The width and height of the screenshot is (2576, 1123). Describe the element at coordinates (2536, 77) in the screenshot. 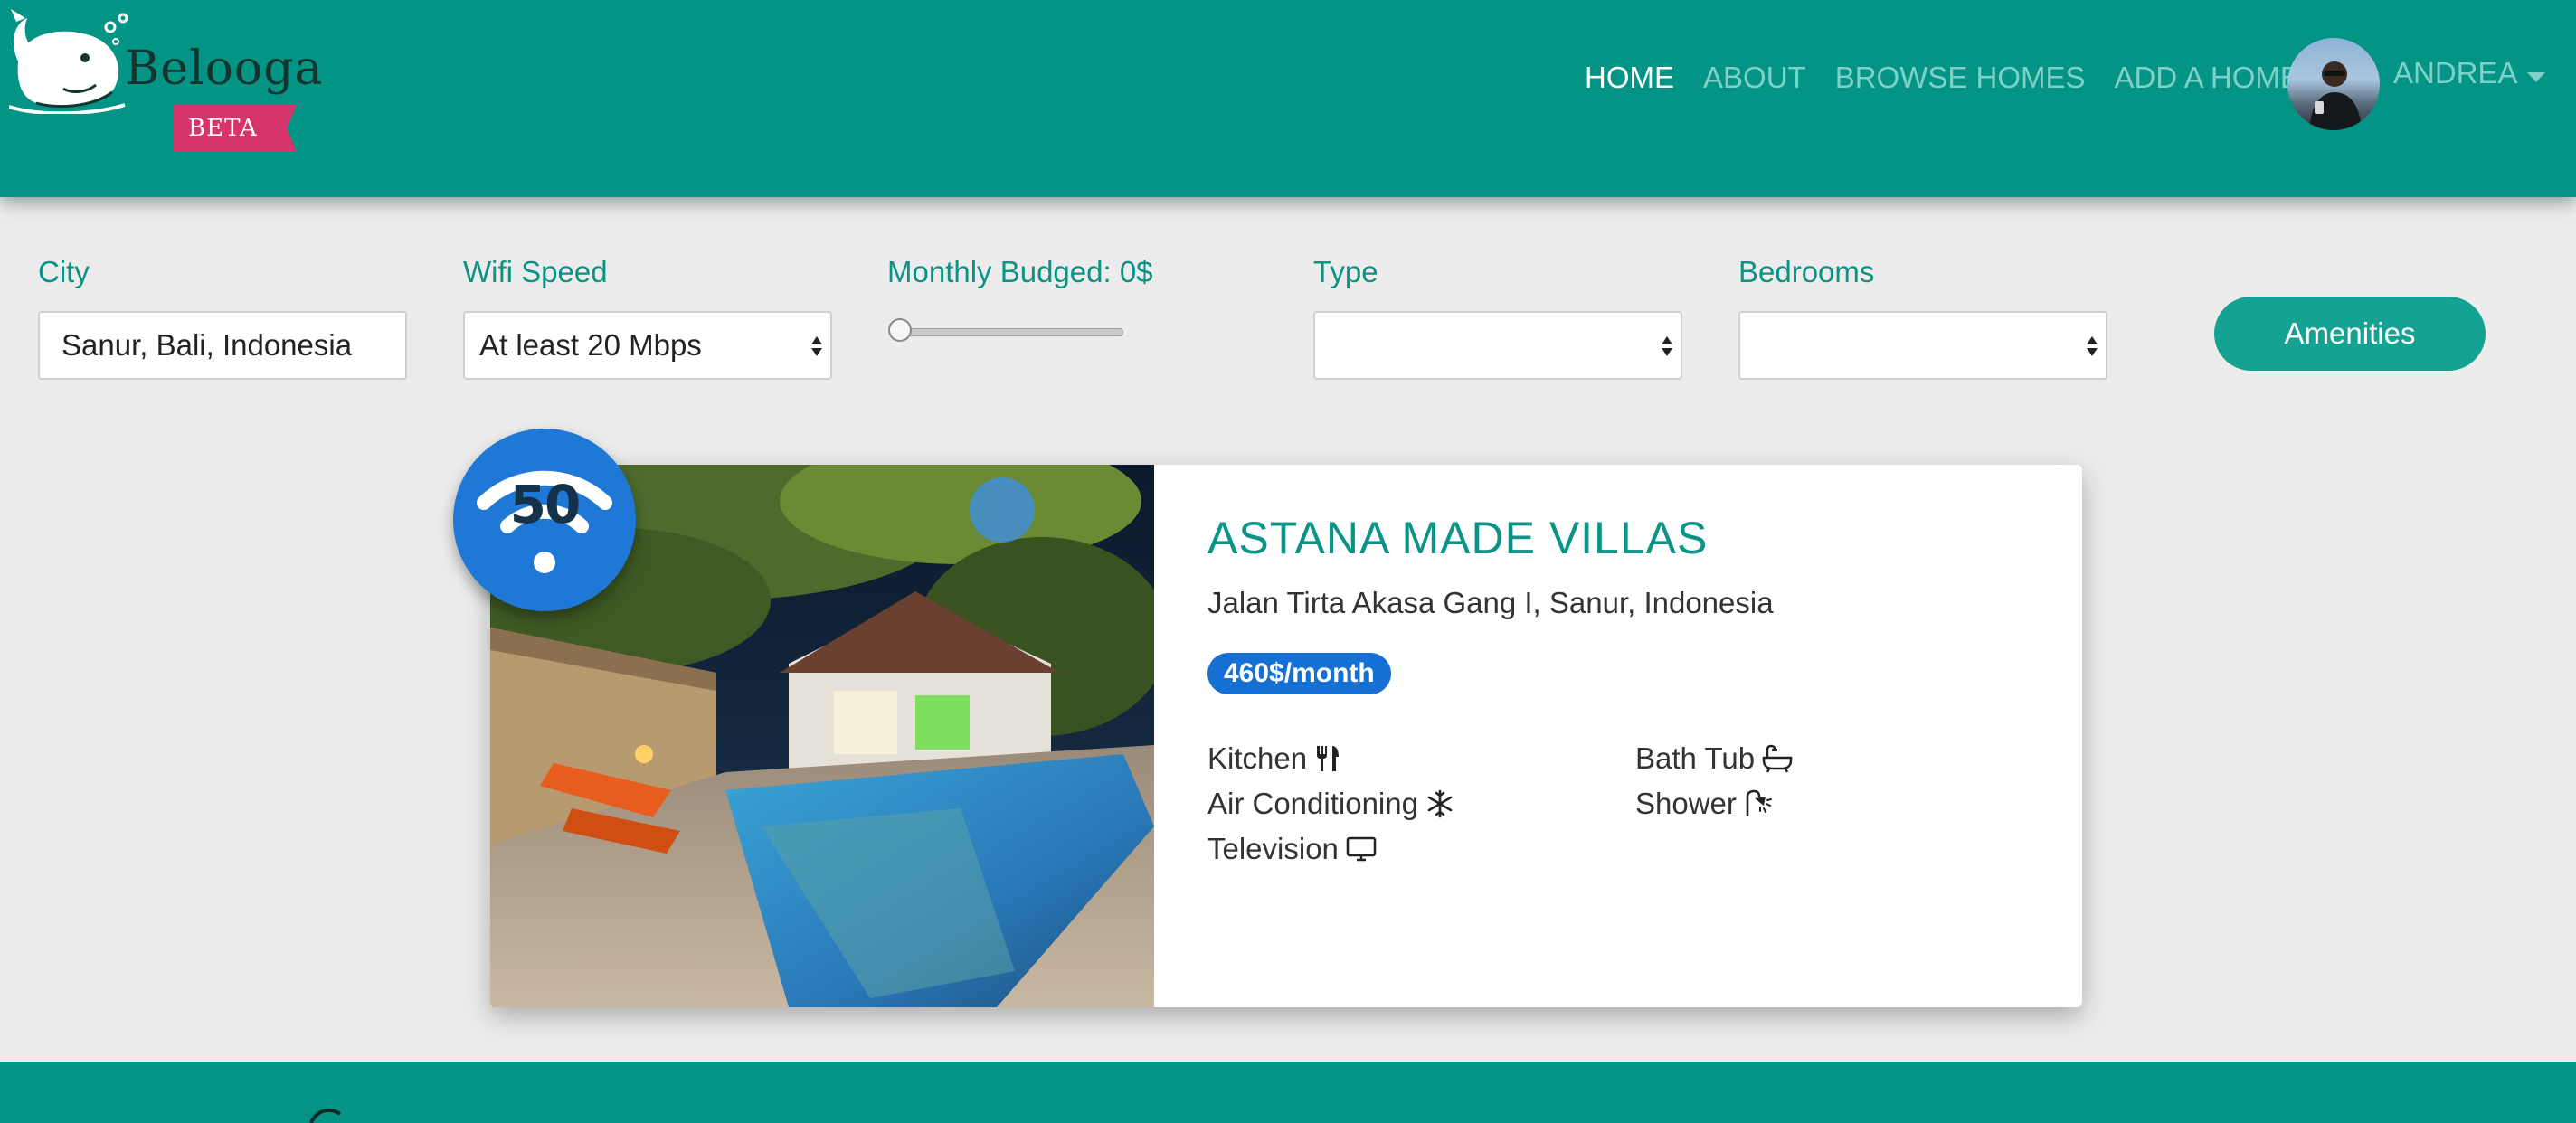

I see `caret-down-icon` at that location.